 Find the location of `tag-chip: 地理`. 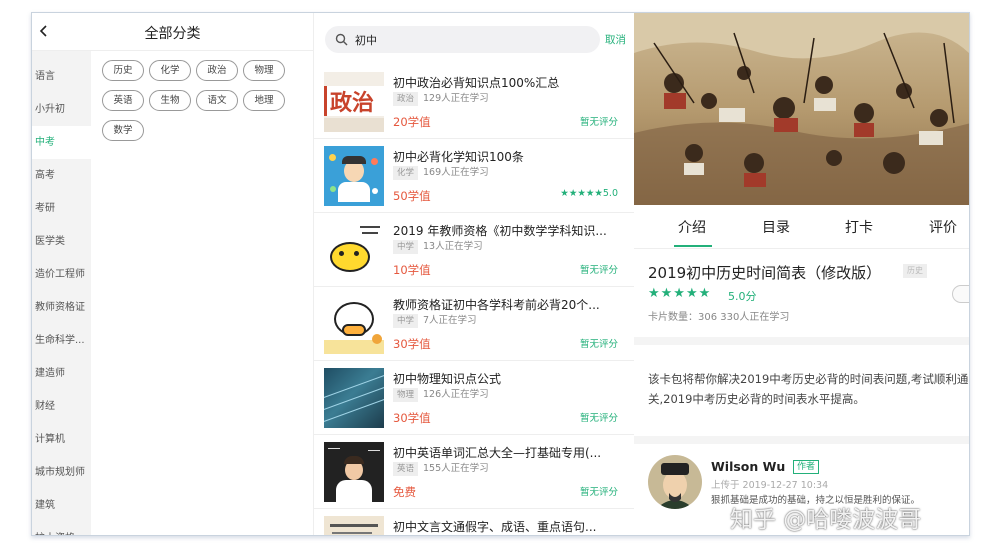

tag-chip: 地理 is located at coordinates (264, 100).